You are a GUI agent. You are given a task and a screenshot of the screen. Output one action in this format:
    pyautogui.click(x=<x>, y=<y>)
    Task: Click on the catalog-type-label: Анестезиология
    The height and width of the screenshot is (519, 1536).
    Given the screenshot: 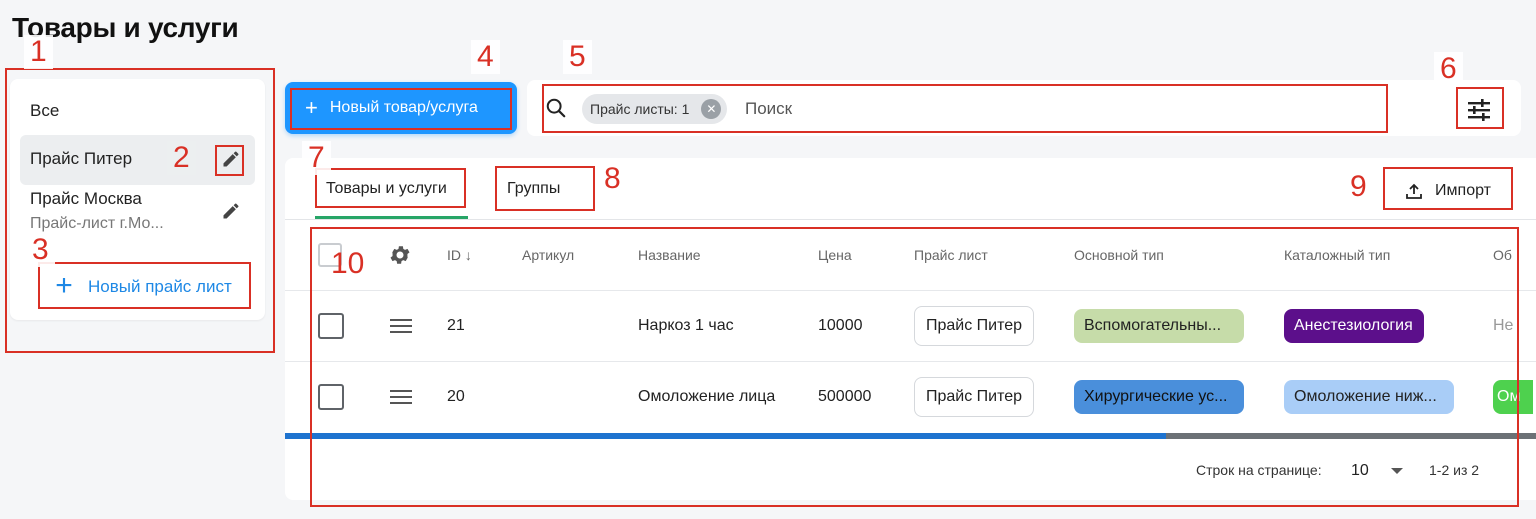 What is the action you would take?
    pyautogui.click(x=1353, y=325)
    